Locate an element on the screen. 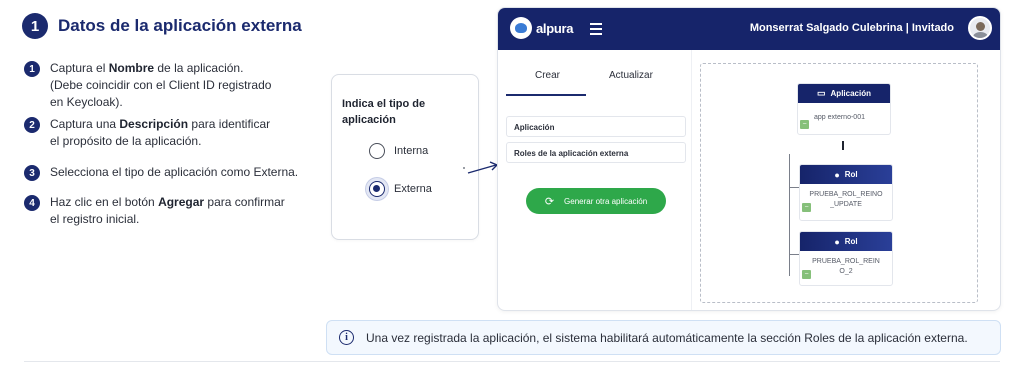 This screenshot has height=365, width=1024. generate-app-label: Generar otra aplicación is located at coordinates (606, 201).